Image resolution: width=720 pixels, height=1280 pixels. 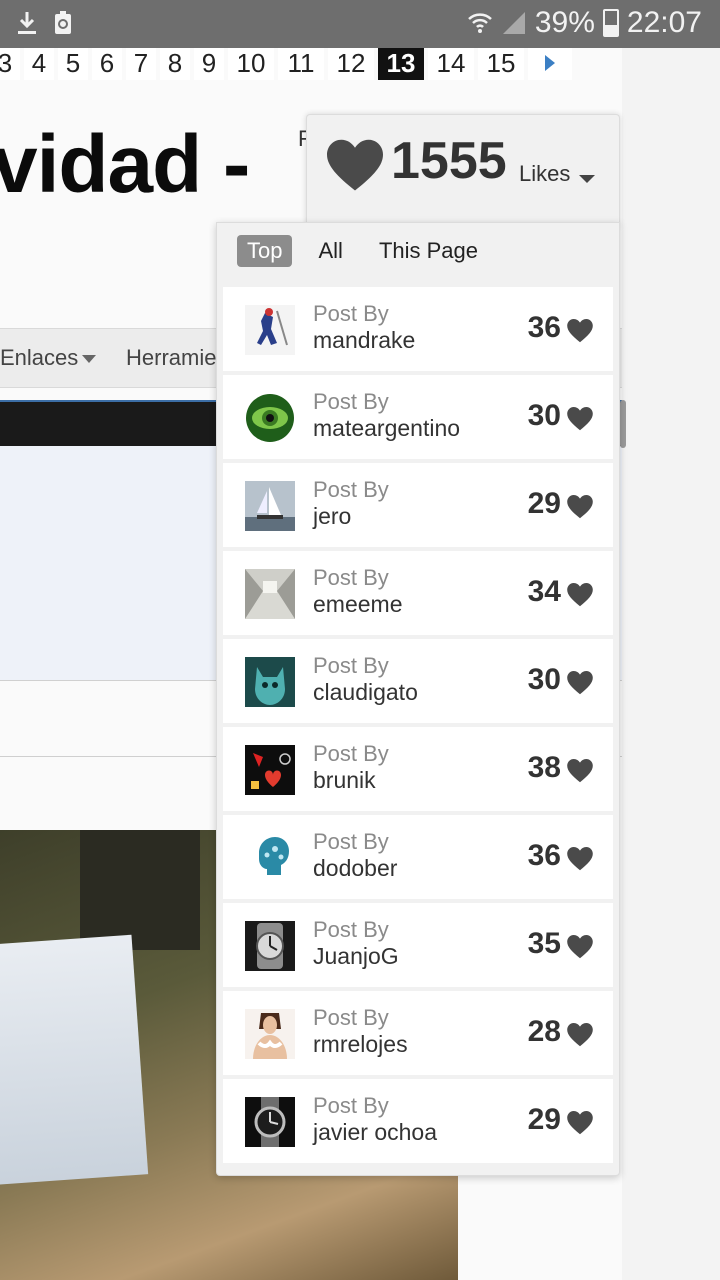 I want to click on username: emeeme, so click(x=357, y=604).